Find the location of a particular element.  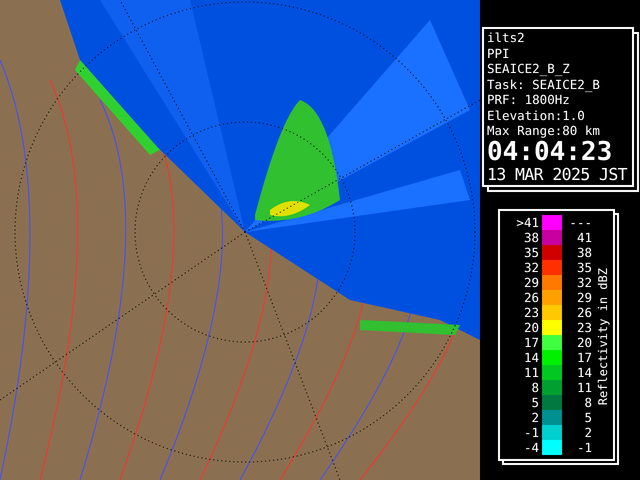

legend-low-value: 29 is located at coordinates (531, 282).